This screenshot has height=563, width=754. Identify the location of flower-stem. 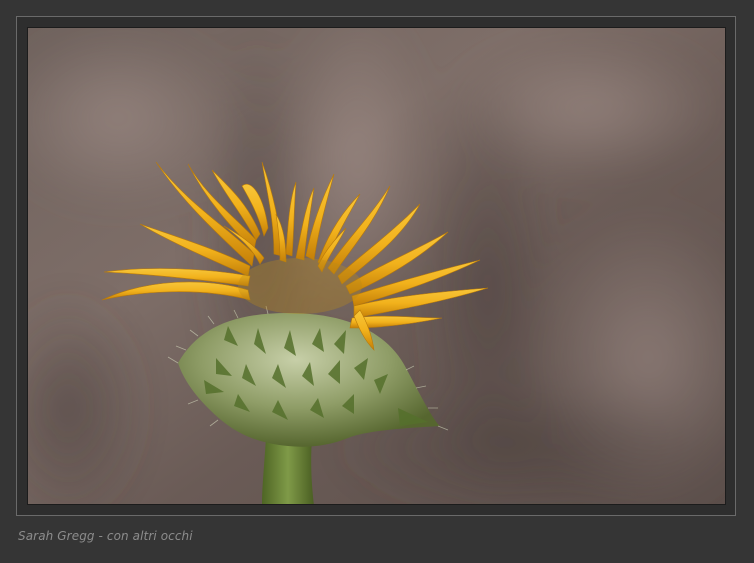
(288, 471).